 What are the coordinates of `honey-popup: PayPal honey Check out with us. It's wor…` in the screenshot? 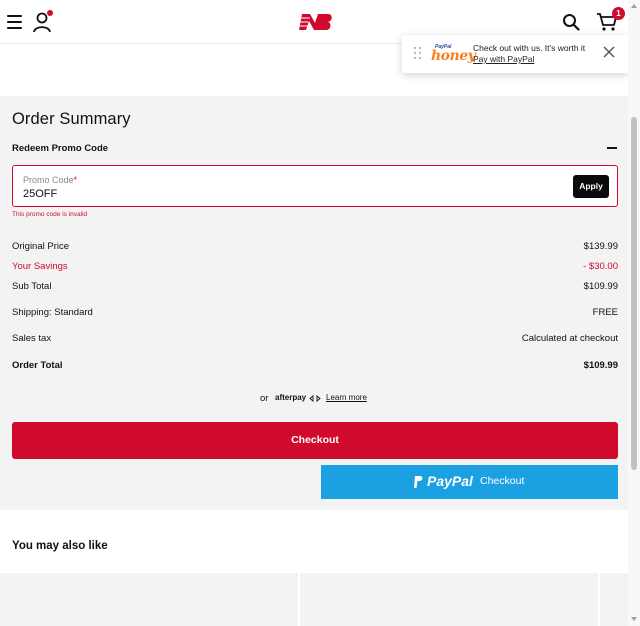 It's located at (515, 54).